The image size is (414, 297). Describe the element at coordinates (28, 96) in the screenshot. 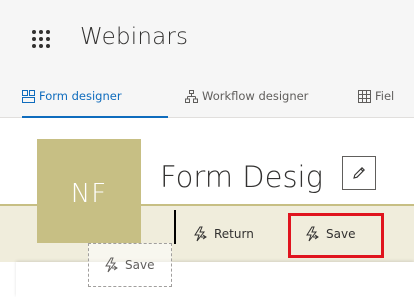

I see `form-designer-icon` at that location.